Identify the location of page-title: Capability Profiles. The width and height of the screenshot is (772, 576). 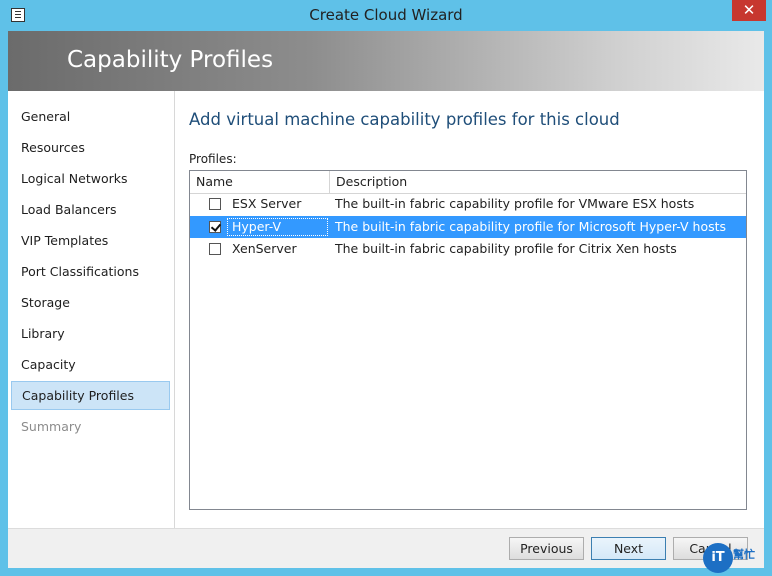
(170, 60).